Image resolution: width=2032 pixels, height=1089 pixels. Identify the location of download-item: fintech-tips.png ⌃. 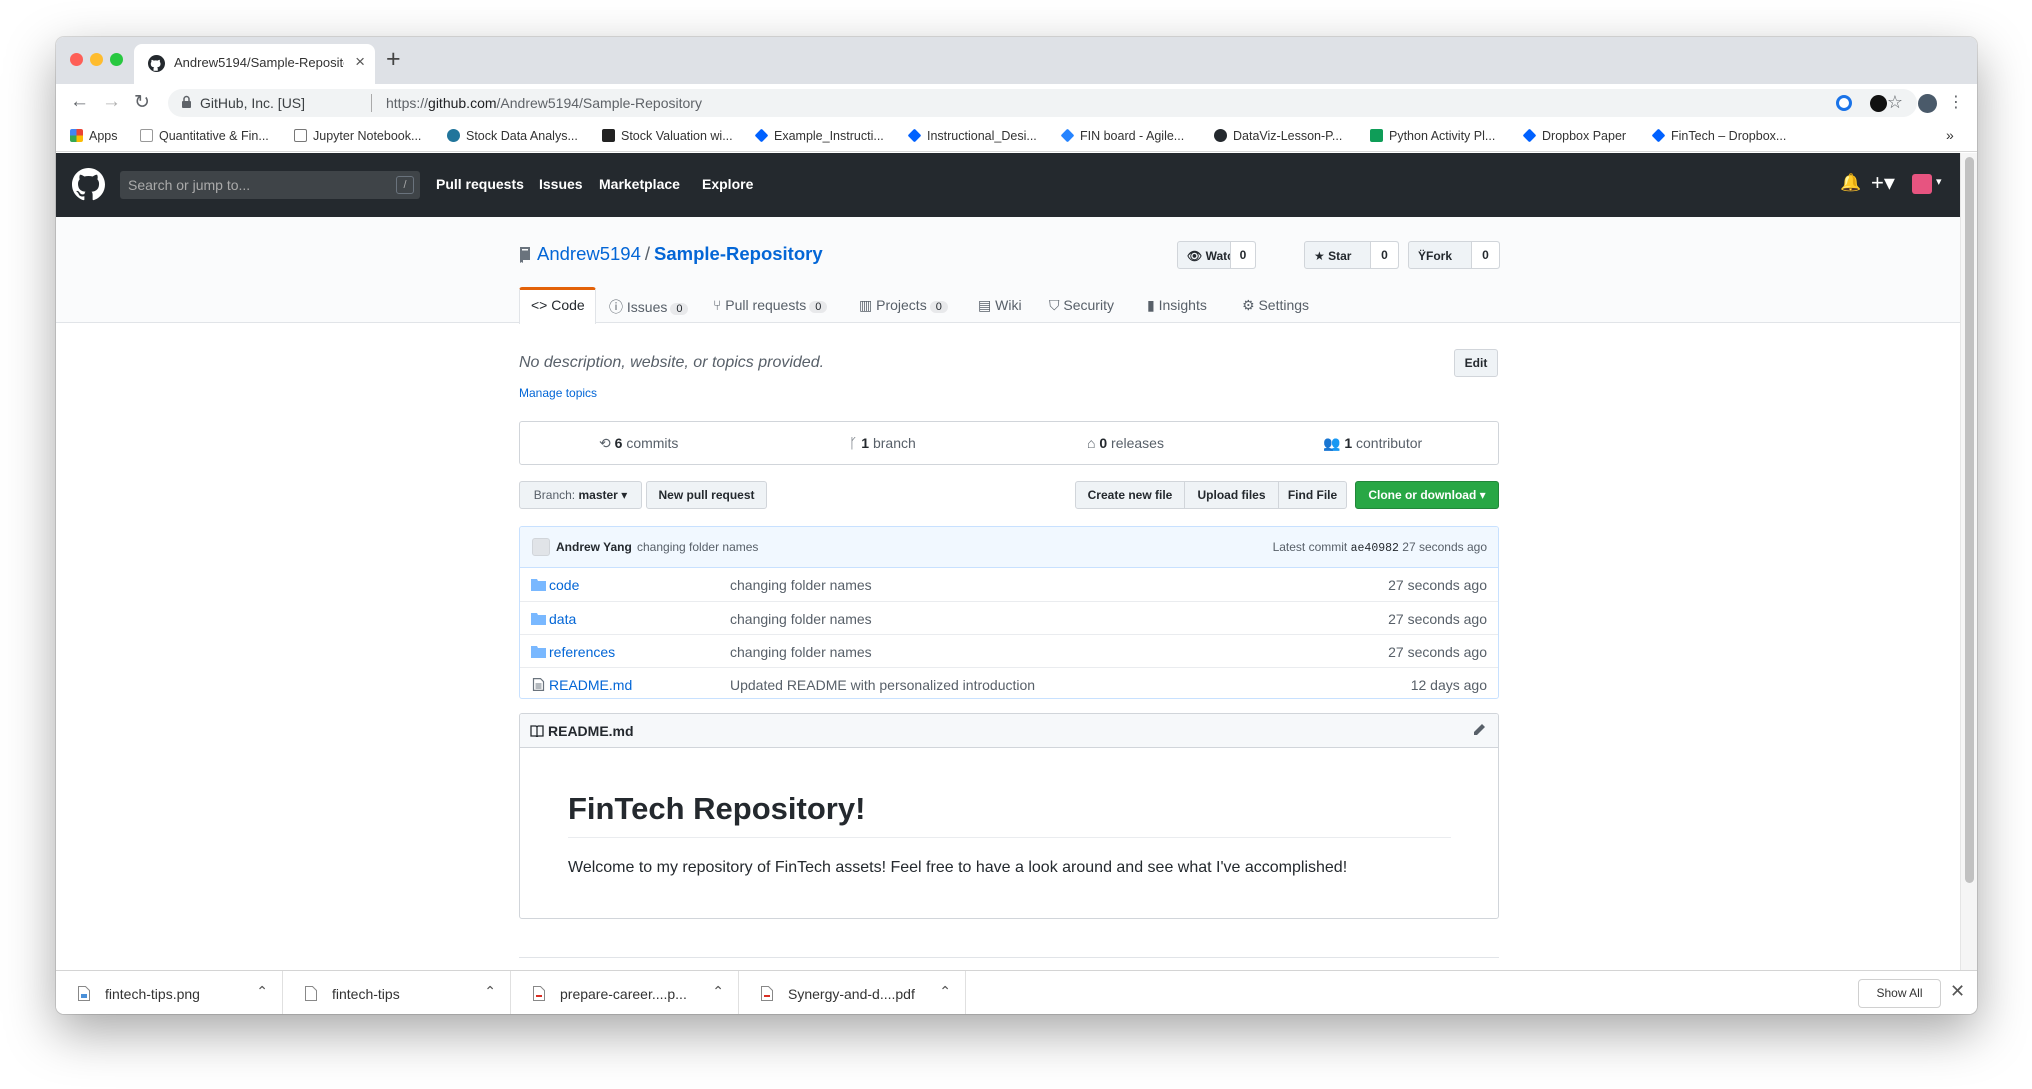
(169, 992).